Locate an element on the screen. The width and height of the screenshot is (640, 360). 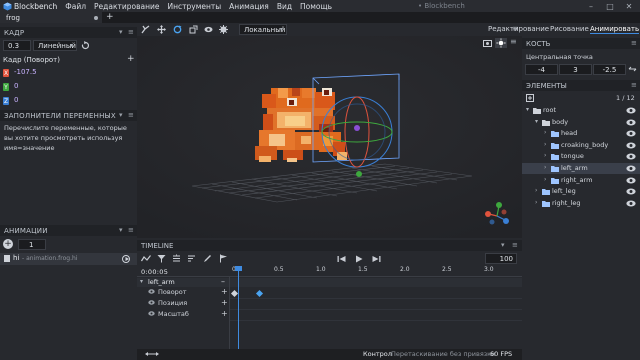
view-menu-icon: ≡ is located at coordinates (513, 41).